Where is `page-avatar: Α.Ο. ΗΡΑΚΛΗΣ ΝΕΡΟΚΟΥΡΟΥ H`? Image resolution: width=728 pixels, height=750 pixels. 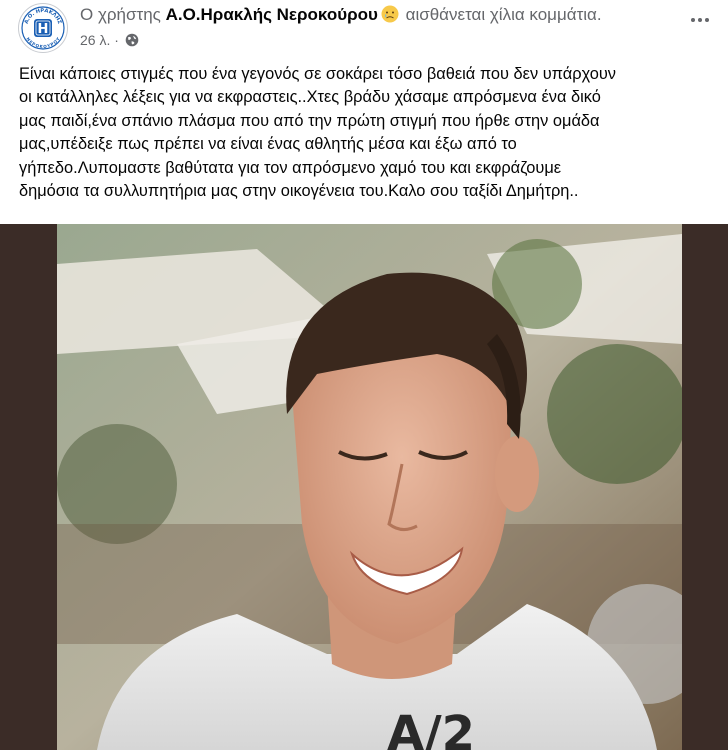
page-avatar: Α.Ο. ΗΡΑΚΛΗΣ ΝΕΡΟΚΟΥΡΟΥ H is located at coordinates (43, 28).